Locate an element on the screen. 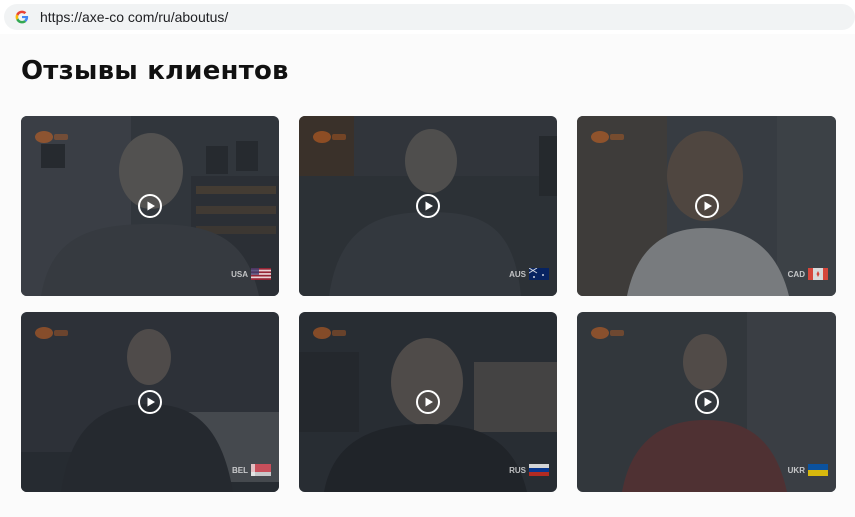  testimonial-video-card: RUS is located at coordinates (428, 402).